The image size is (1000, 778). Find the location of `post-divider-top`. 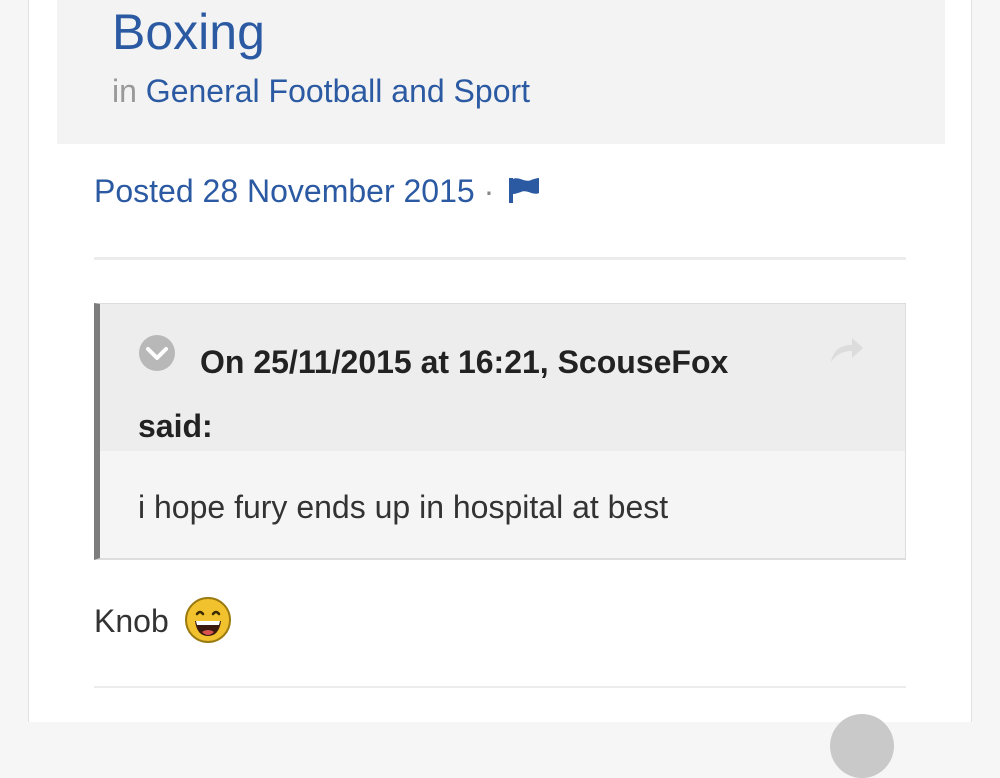

post-divider-top is located at coordinates (500, 258).